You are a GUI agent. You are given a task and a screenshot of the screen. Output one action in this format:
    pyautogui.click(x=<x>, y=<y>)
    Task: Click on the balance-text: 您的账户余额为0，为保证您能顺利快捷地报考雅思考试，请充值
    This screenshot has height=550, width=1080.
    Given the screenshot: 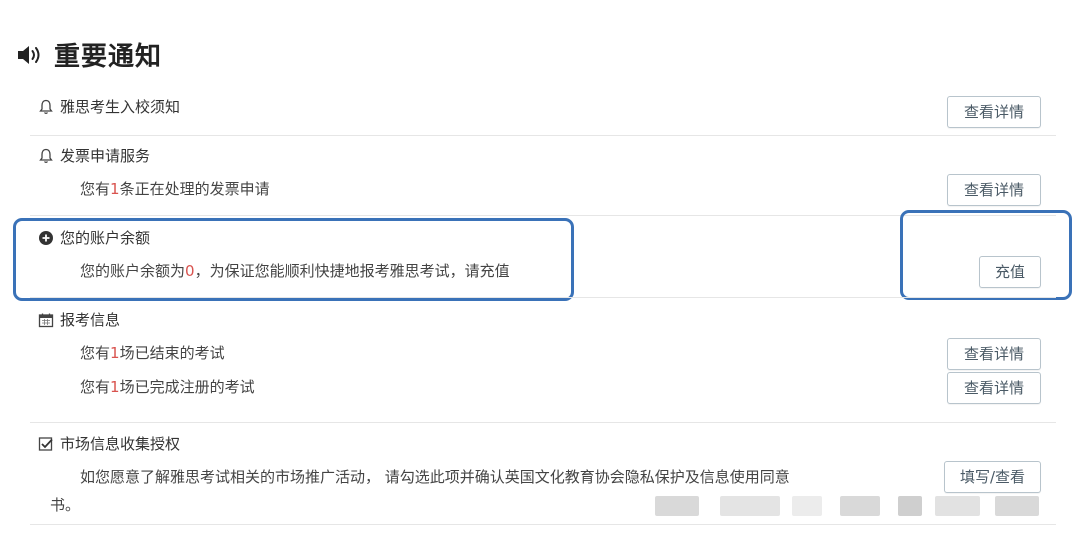 What is the action you would take?
    pyautogui.click(x=295, y=271)
    